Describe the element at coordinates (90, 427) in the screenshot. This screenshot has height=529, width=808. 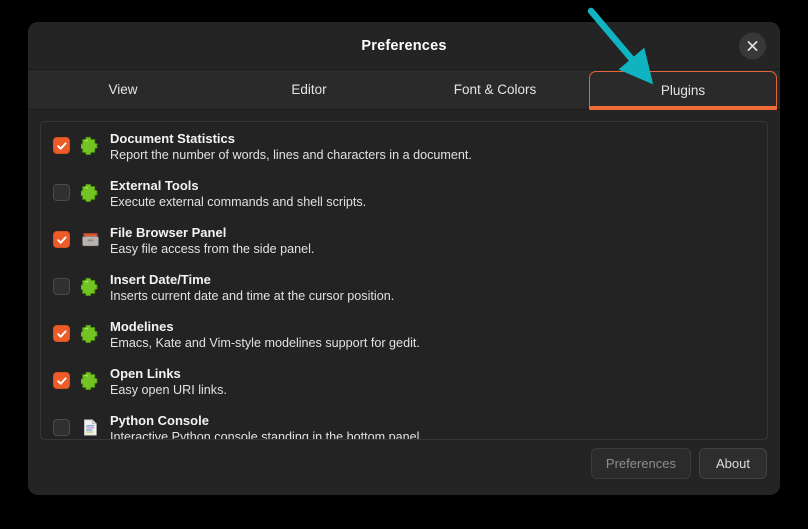
I see `document-icon` at that location.